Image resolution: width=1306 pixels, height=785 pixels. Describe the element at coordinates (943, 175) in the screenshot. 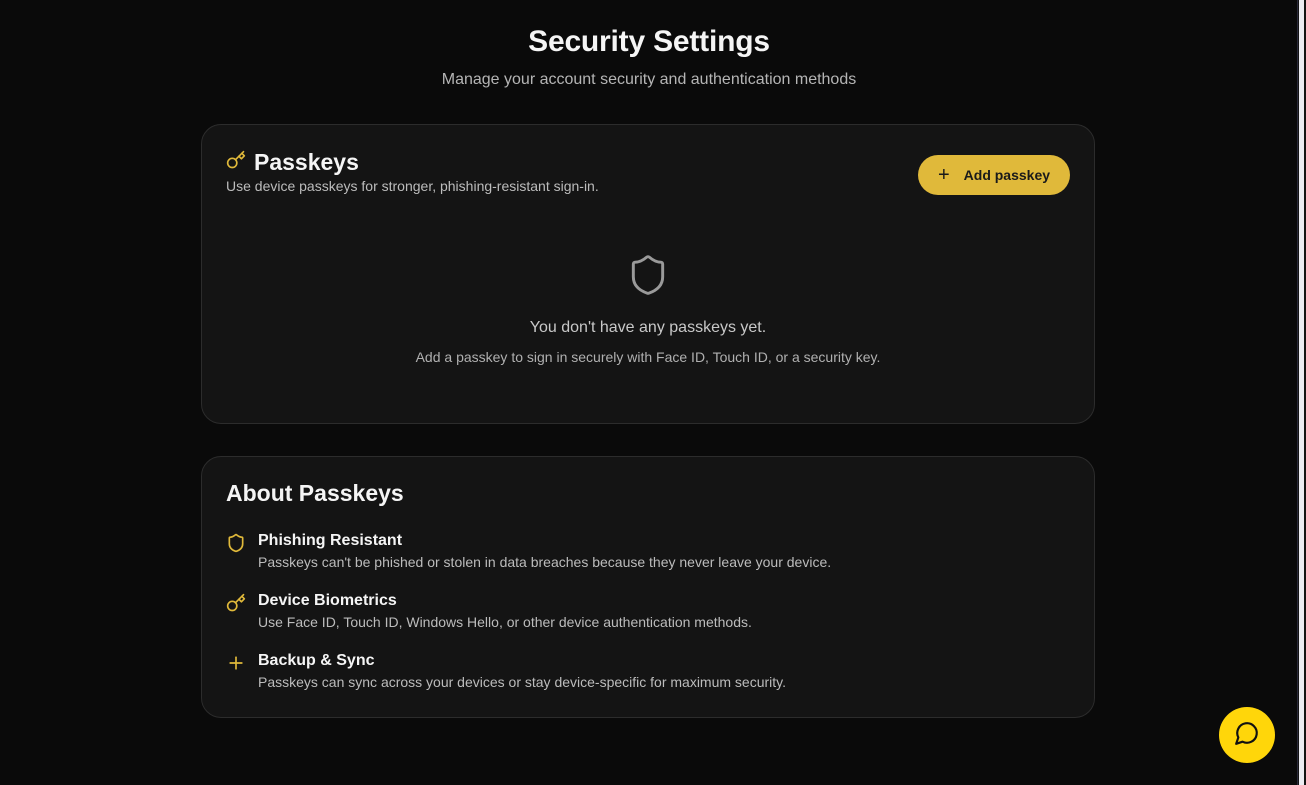

I see `plus-icon: +` at that location.